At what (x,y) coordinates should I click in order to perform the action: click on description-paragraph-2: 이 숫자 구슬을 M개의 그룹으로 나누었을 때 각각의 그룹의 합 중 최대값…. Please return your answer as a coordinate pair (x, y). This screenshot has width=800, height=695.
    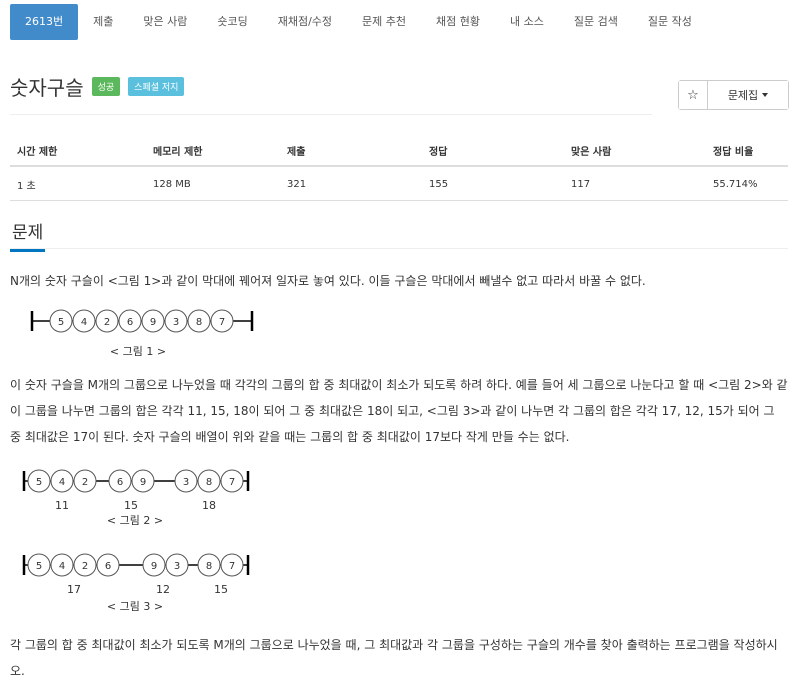
    Looking at the image, I should click on (399, 411).